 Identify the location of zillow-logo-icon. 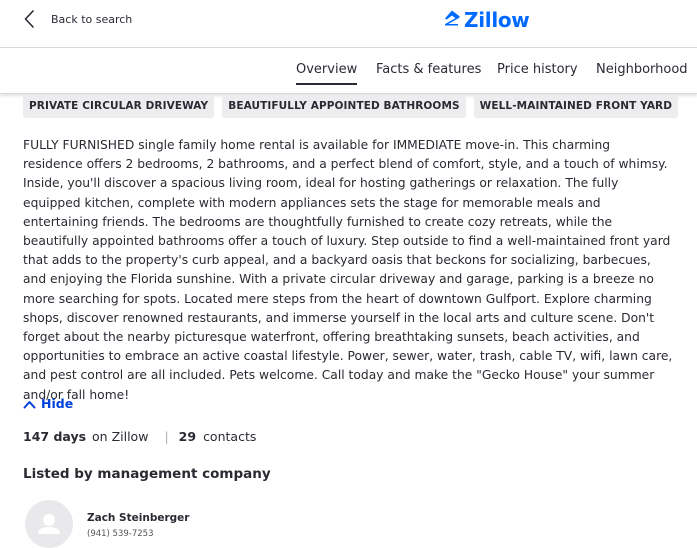
(452, 20).